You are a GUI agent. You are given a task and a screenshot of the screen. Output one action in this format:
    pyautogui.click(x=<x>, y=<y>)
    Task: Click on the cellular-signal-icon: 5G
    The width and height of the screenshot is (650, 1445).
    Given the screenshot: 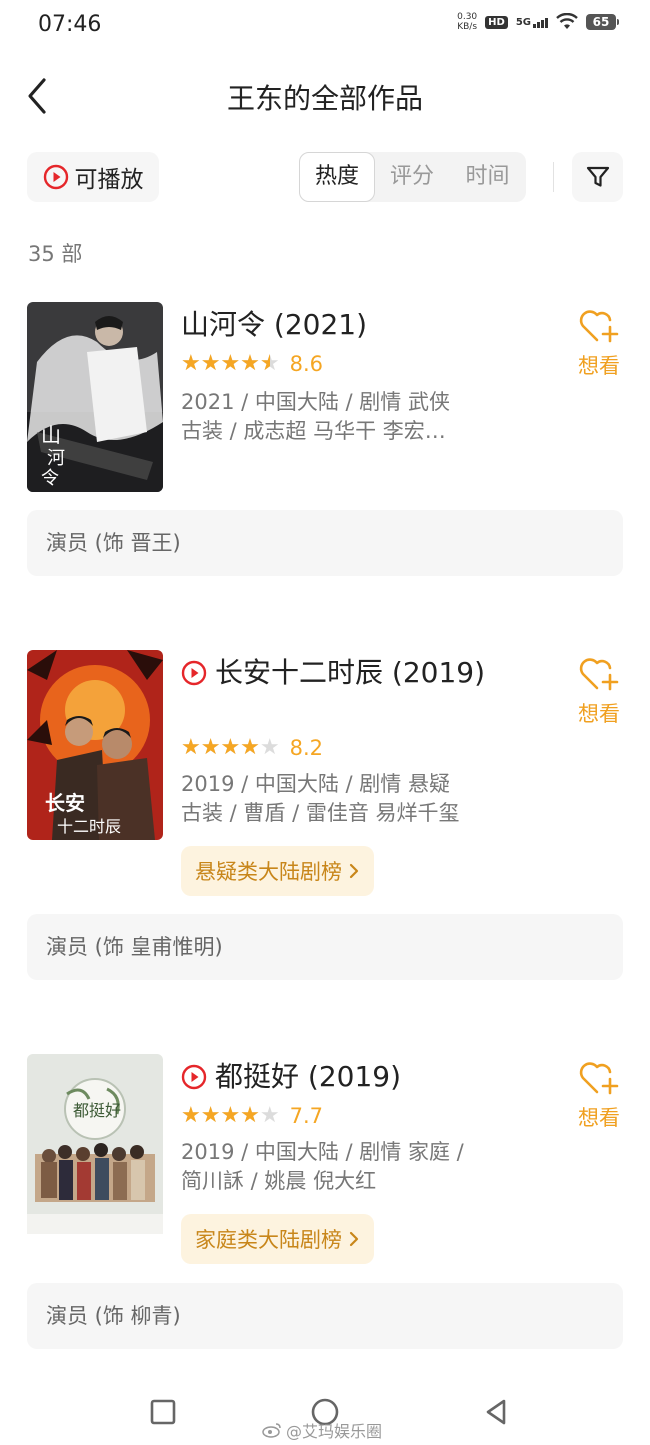 What is the action you would take?
    pyautogui.click(x=532, y=22)
    